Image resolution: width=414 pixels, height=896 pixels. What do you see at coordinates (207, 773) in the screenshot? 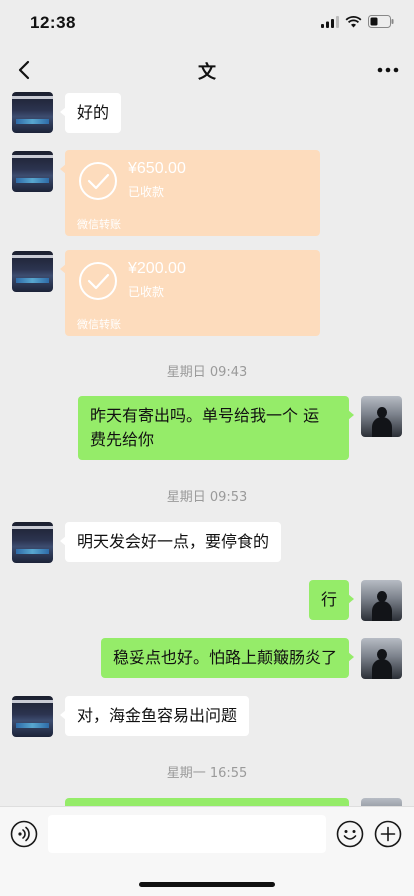
I see `timestamp: 星期一 16:55` at bounding box center [207, 773].